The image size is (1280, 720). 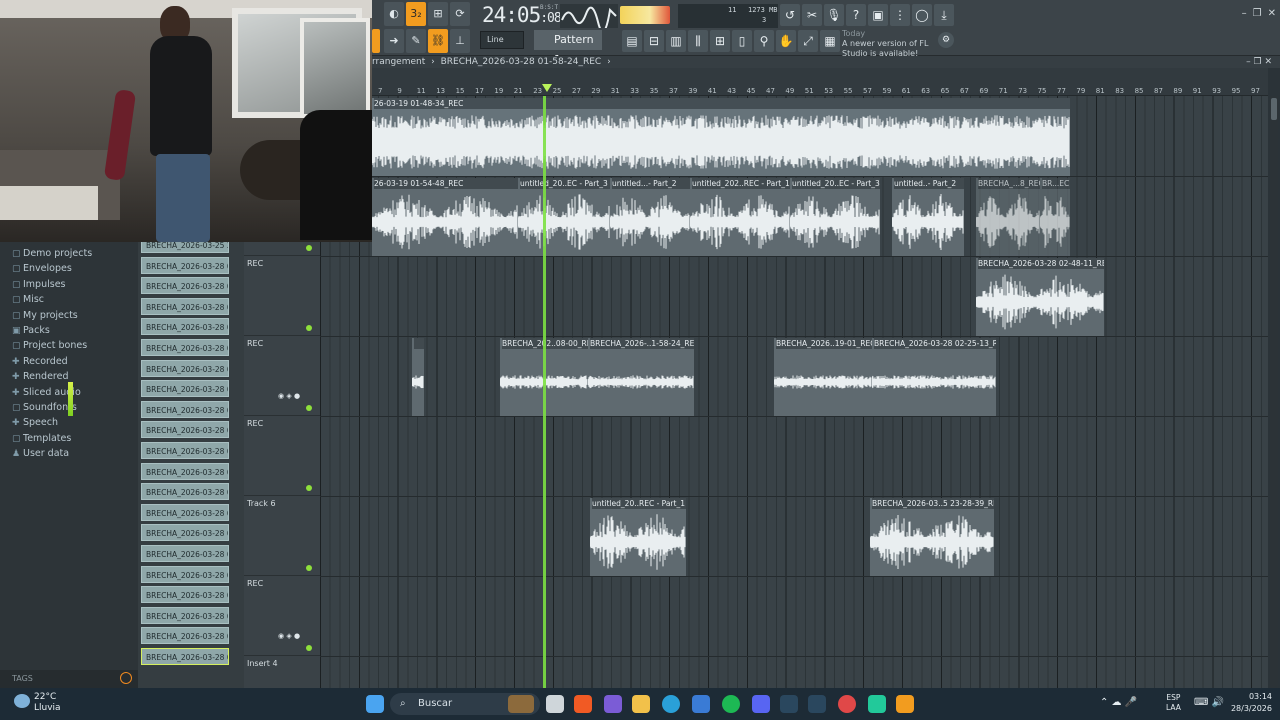 I want to click on audio-clip: 26-03-19 01-48-34_REC, so click(x=721, y=137).